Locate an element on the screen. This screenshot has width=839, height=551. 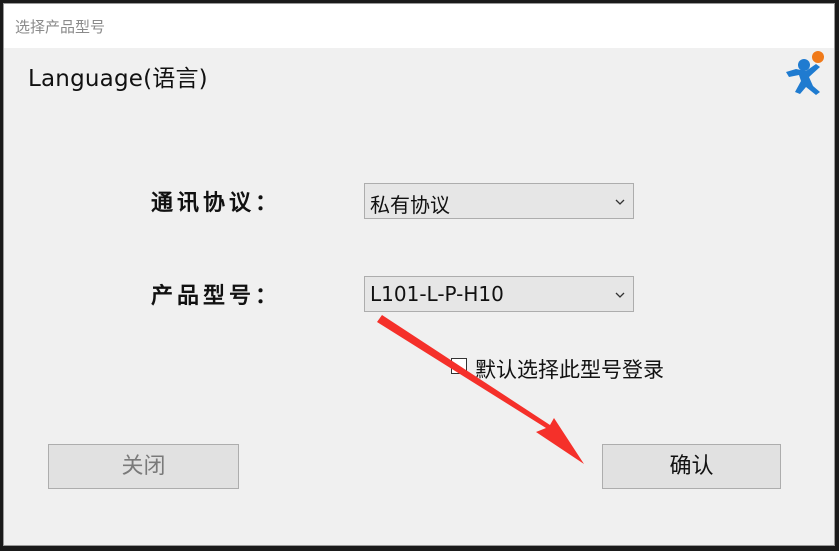
model-select: L101-L-P-H10 is located at coordinates (499, 294).